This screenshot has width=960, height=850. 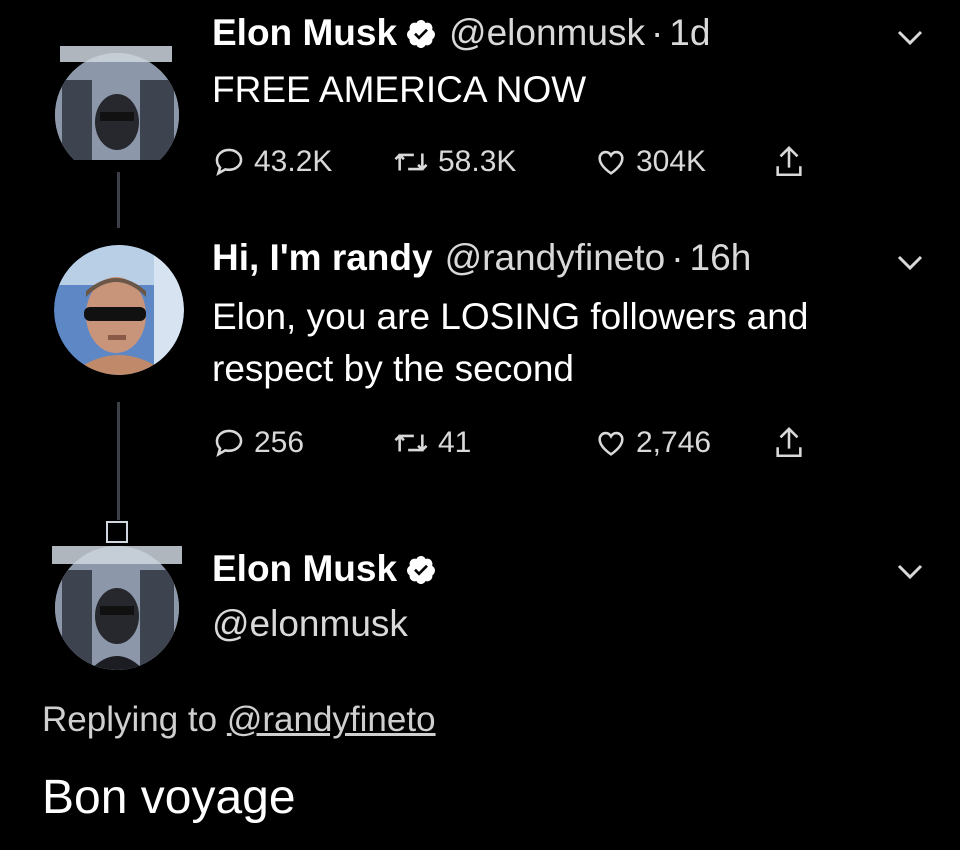 I want to click on like-button: 2,746, so click(x=652, y=443).